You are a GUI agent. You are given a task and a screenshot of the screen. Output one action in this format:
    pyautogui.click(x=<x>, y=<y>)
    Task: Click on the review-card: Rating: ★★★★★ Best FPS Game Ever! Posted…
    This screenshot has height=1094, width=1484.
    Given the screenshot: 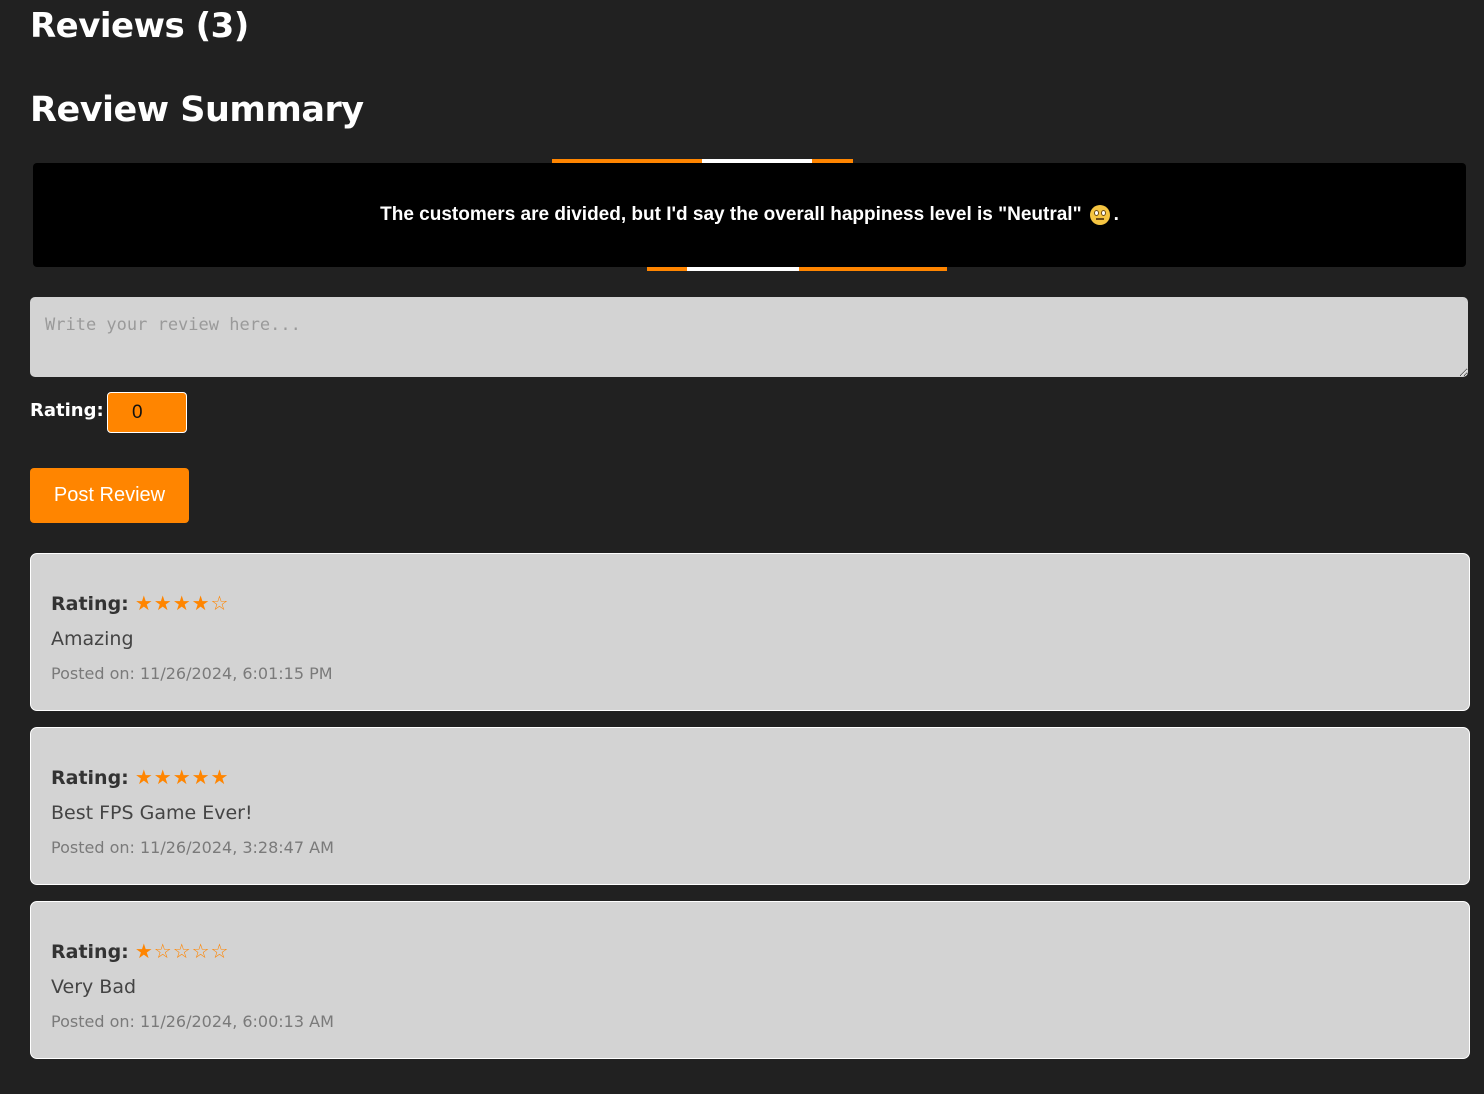 What is the action you would take?
    pyautogui.click(x=750, y=806)
    